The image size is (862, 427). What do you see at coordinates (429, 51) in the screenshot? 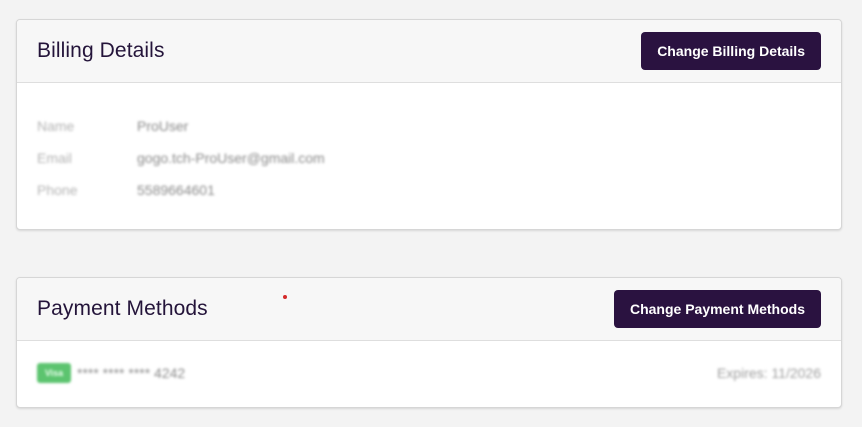
I see `billing-details-header: Billing Details Change Billing Details` at bounding box center [429, 51].